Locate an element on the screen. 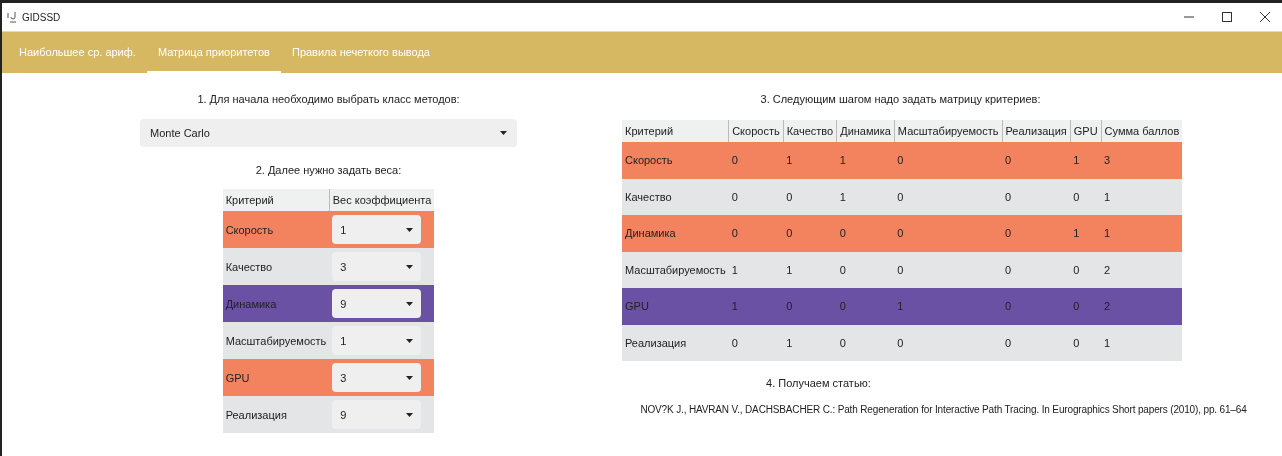 This screenshot has height=456, width=1282. method-dropdown: Monte Carlo is located at coordinates (328, 133).